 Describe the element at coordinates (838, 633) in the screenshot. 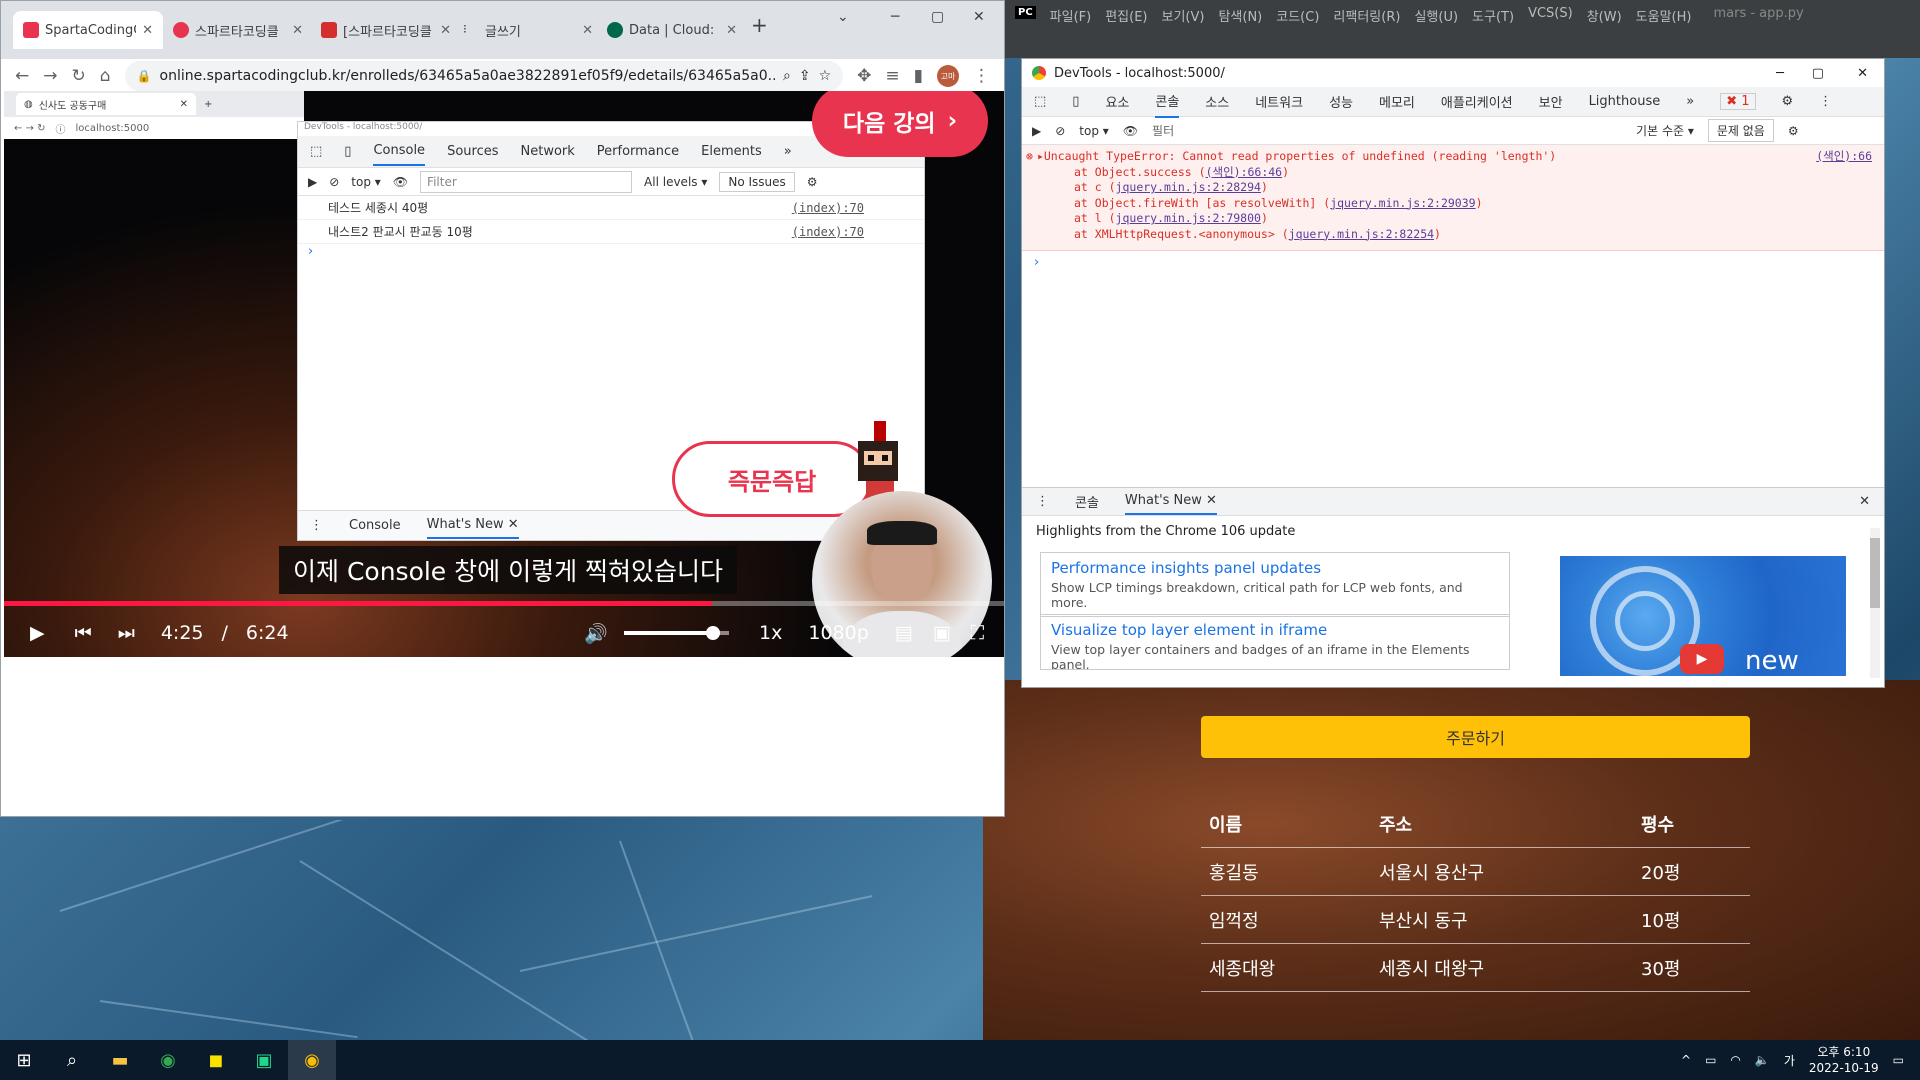

I see `quality-button: 1080p` at that location.